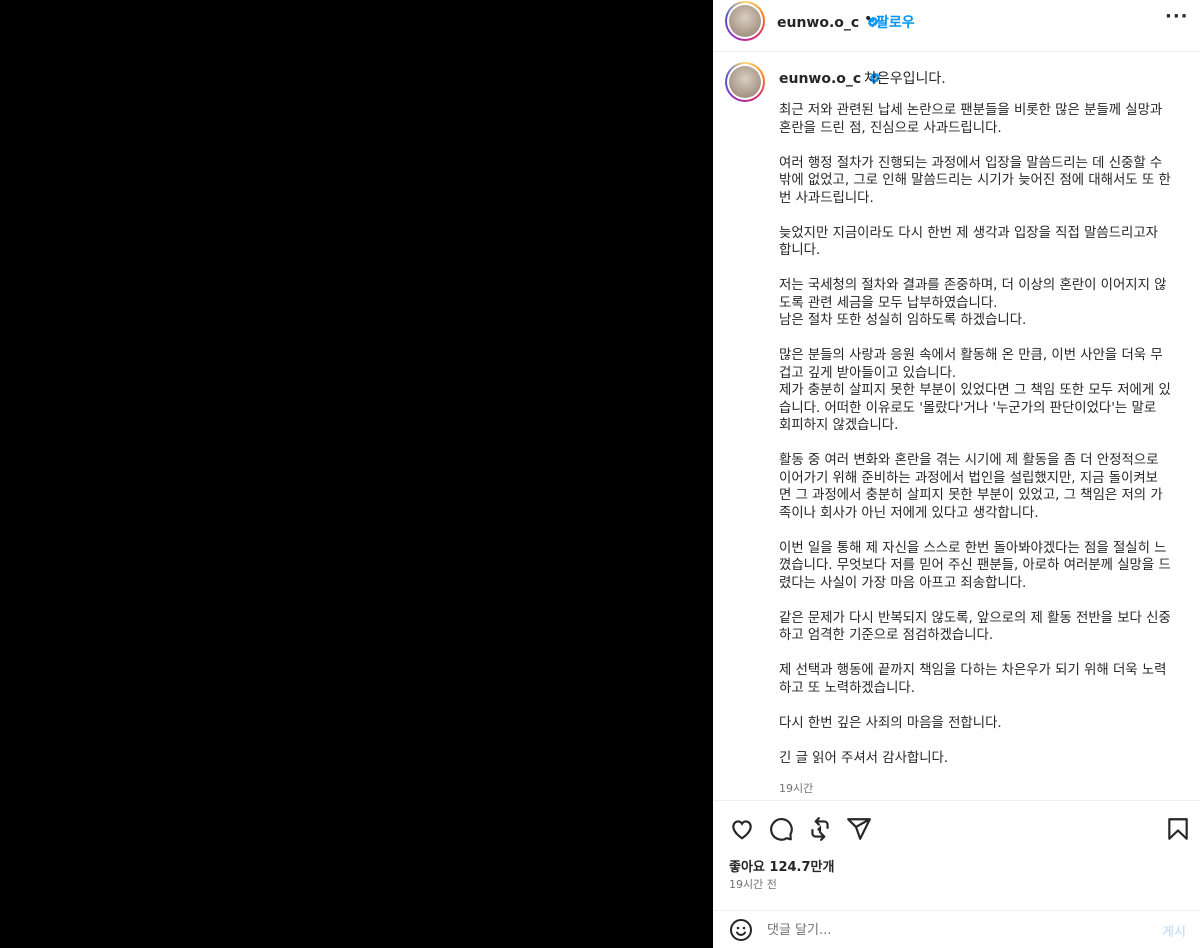 The height and width of the screenshot is (948, 1200). What do you see at coordinates (859, 829) in the screenshot?
I see `share-icon` at bounding box center [859, 829].